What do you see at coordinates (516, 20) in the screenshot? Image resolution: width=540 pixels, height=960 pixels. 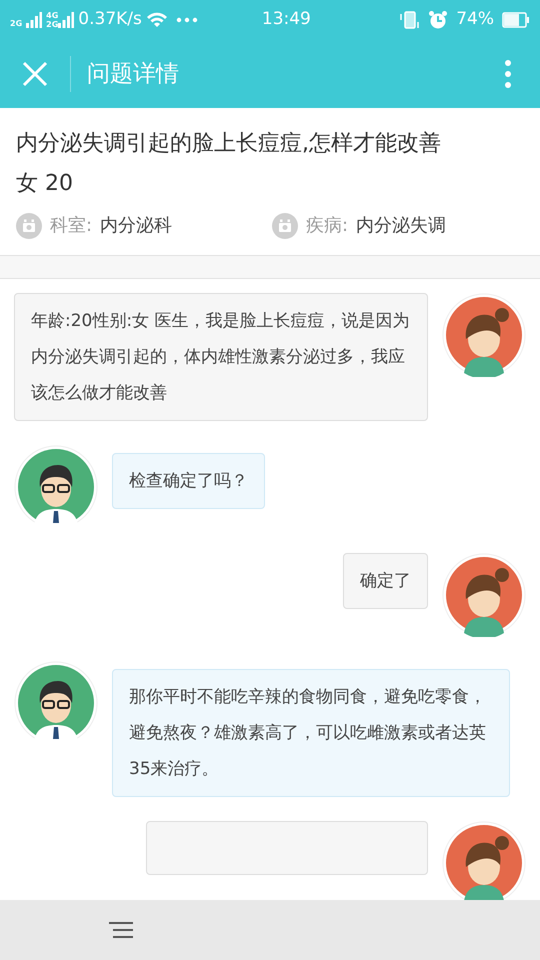 I see `battery-icon` at bounding box center [516, 20].